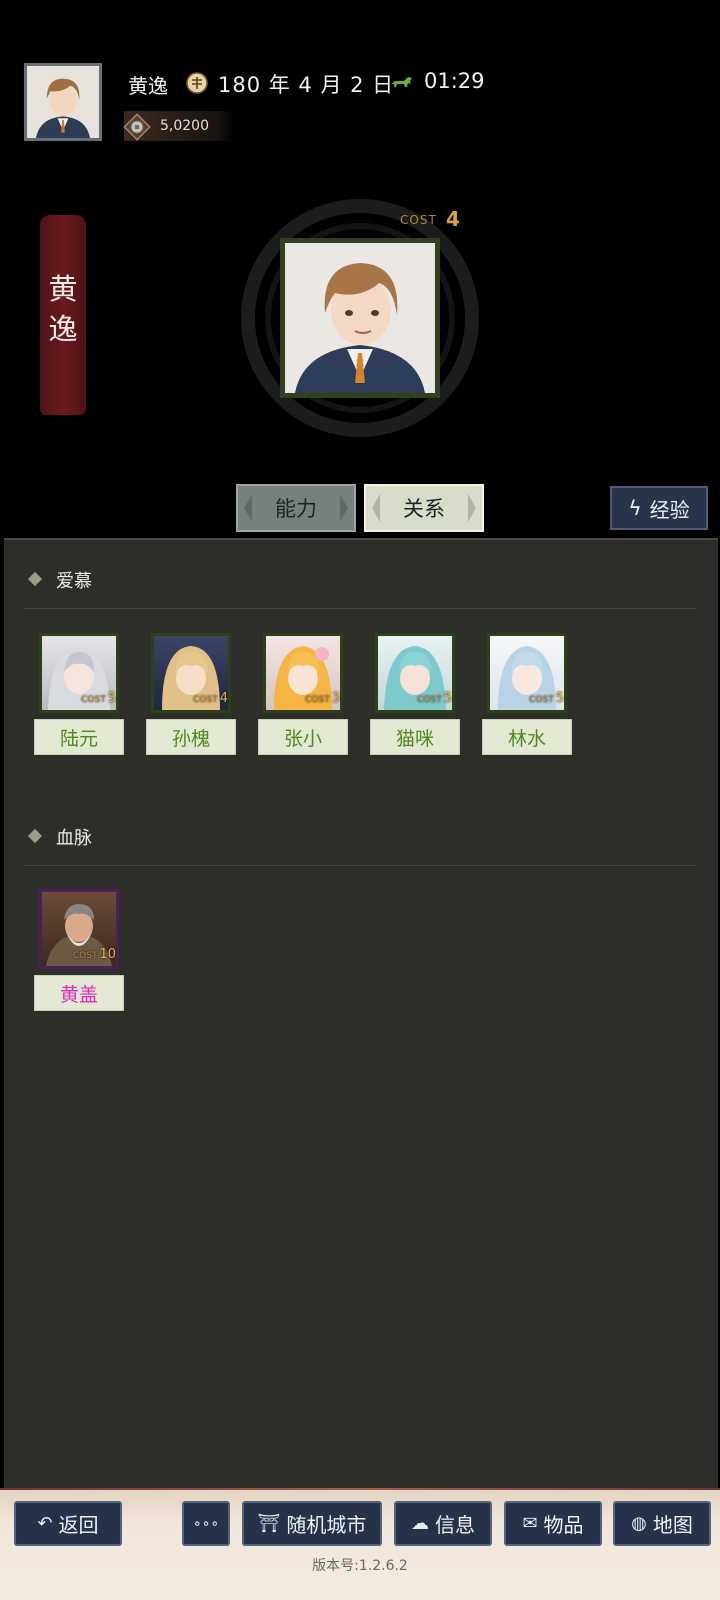 The width and height of the screenshot is (720, 1600). What do you see at coordinates (63, 329) in the screenshot?
I see `banner-name-char-2: 逸` at bounding box center [63, 329].